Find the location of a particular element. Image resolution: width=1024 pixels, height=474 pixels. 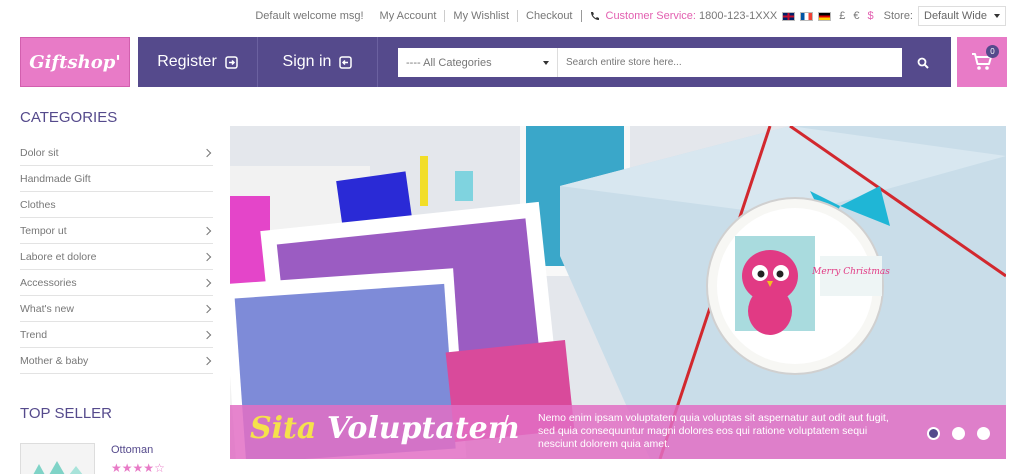

customer-service: Customer Service: 1800-123-1XXX is located at coordinates (684, 16).